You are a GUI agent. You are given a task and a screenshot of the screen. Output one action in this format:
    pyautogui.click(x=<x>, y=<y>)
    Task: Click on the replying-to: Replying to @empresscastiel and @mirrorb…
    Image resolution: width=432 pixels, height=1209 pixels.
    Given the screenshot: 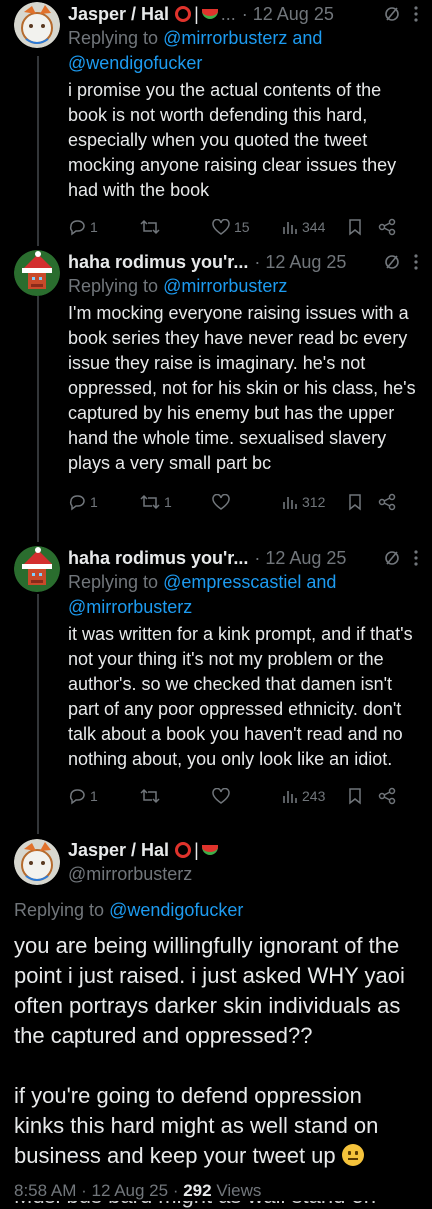 What is the action you would take?
    pyautogui.click(x=243, y=595)
    